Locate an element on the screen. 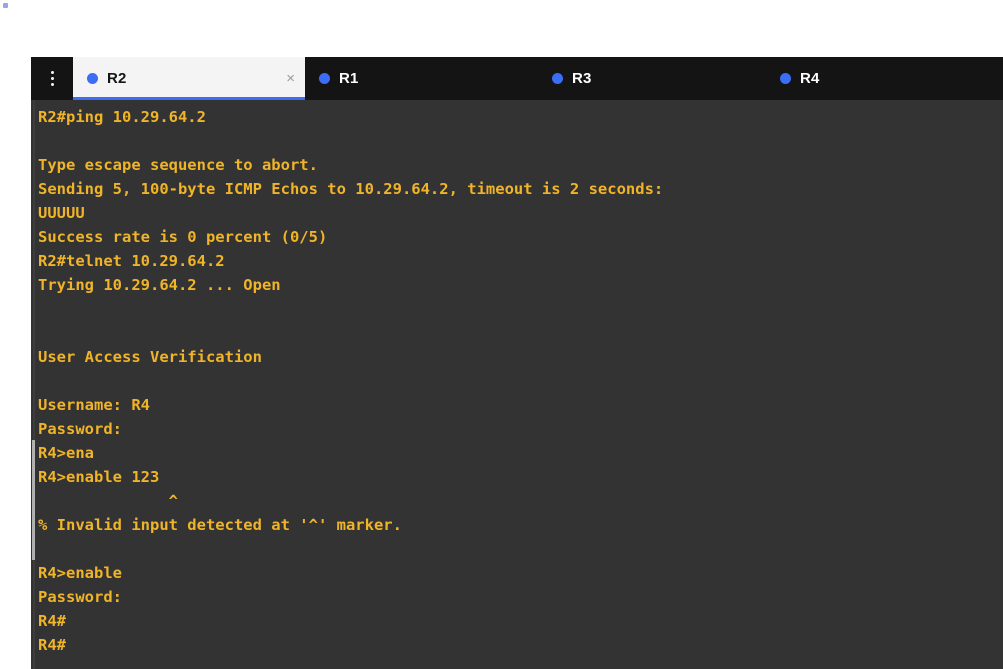 The image size is (1003, 669). close-icon: × is located at coordinates (278, 78).